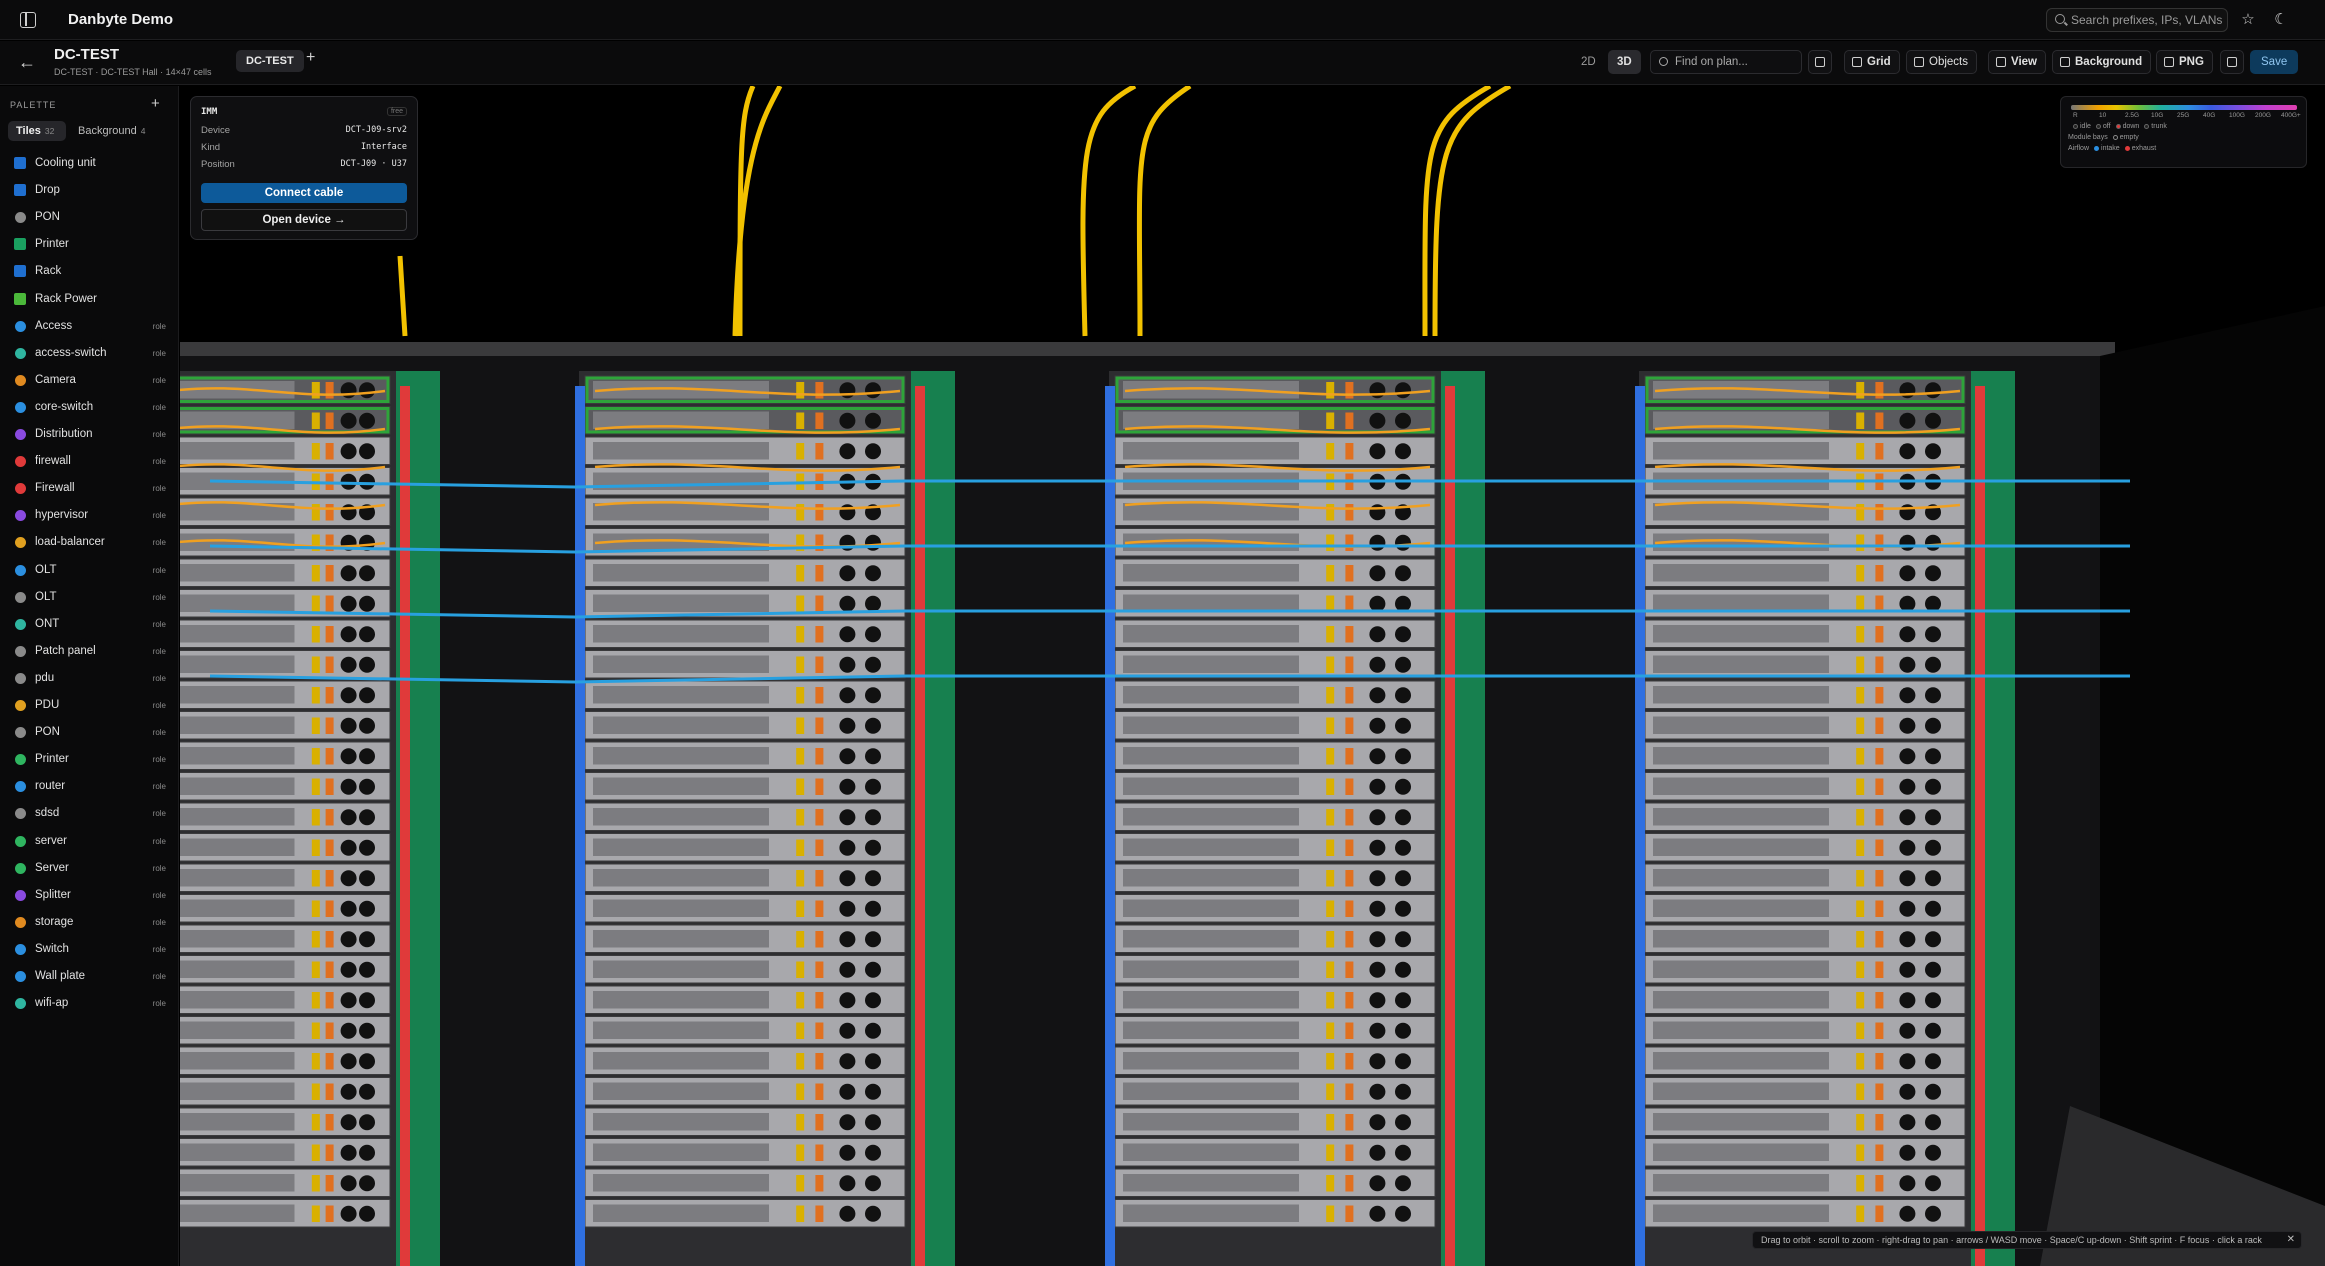  I want to click on swap-button, so click(2232, 62).